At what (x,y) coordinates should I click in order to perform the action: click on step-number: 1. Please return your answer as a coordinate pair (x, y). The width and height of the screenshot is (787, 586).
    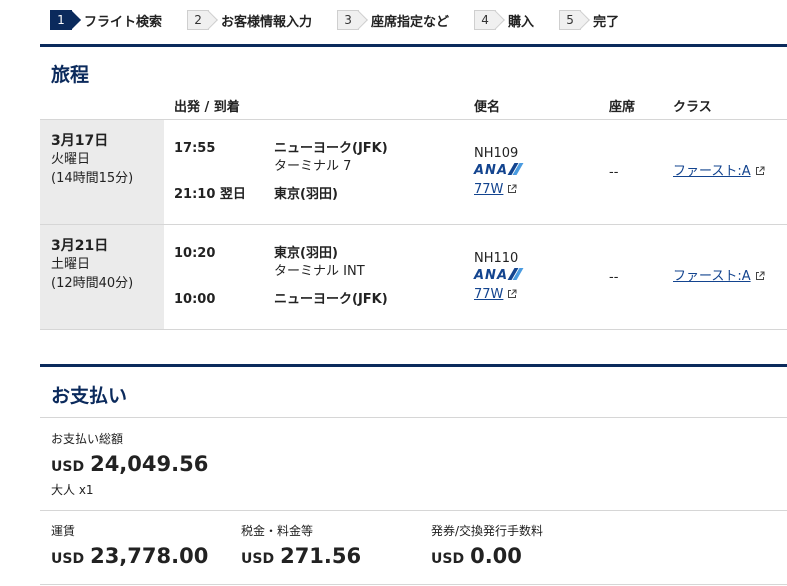
    Looking at the image, I should click on (61, 20).